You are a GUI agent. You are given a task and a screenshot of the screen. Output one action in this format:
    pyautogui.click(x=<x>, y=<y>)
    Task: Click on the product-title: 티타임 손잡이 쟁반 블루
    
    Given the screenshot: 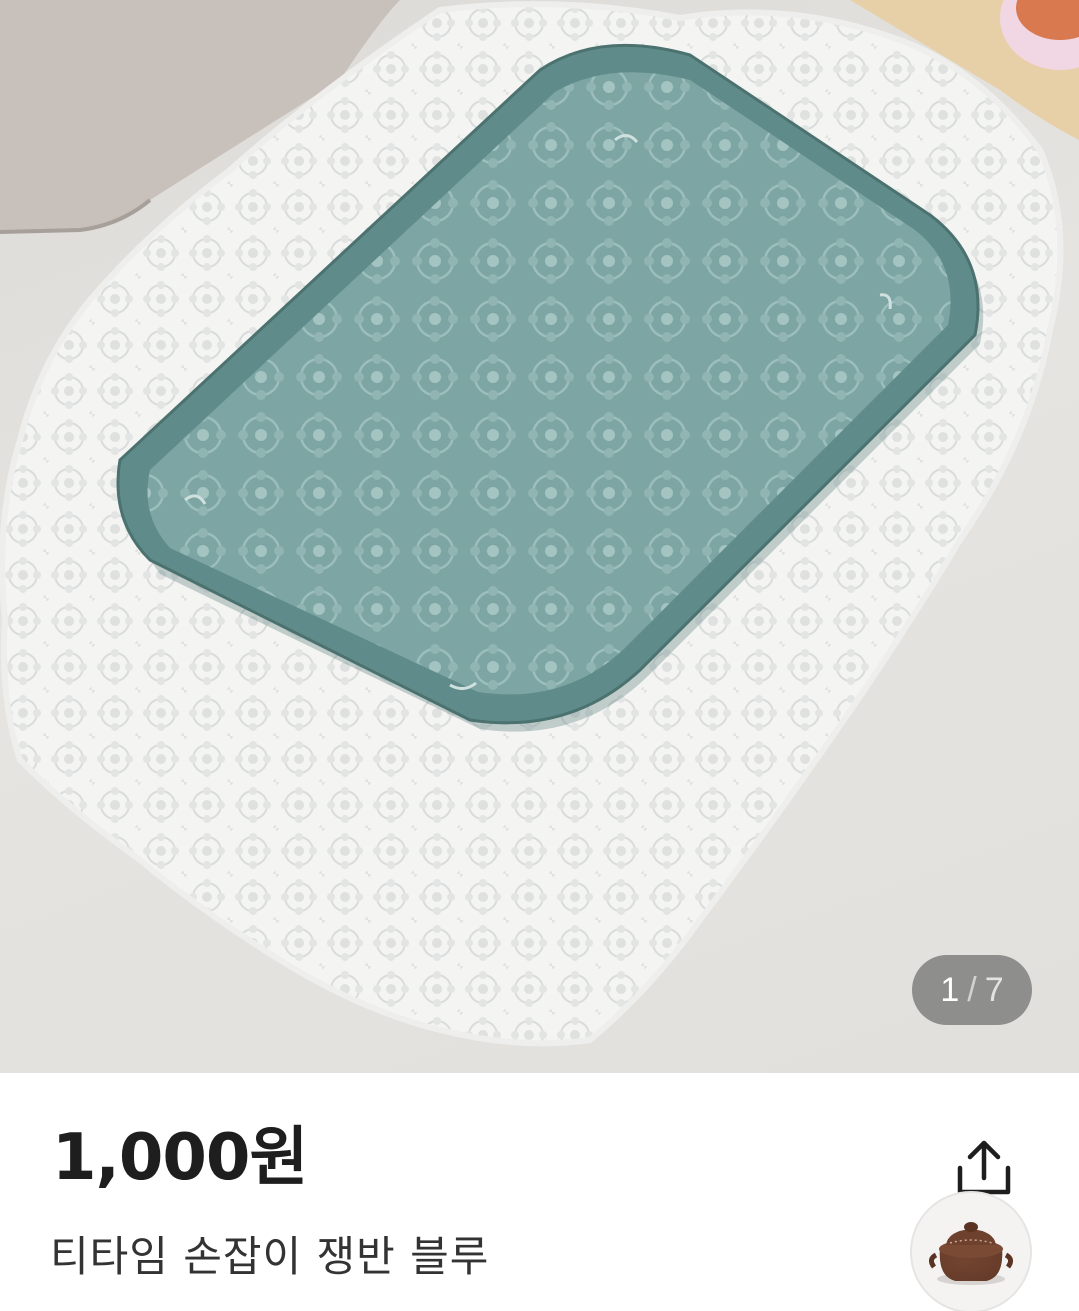 What is the action you would take?
    pyautogui.click(x=270, y=1256)
    